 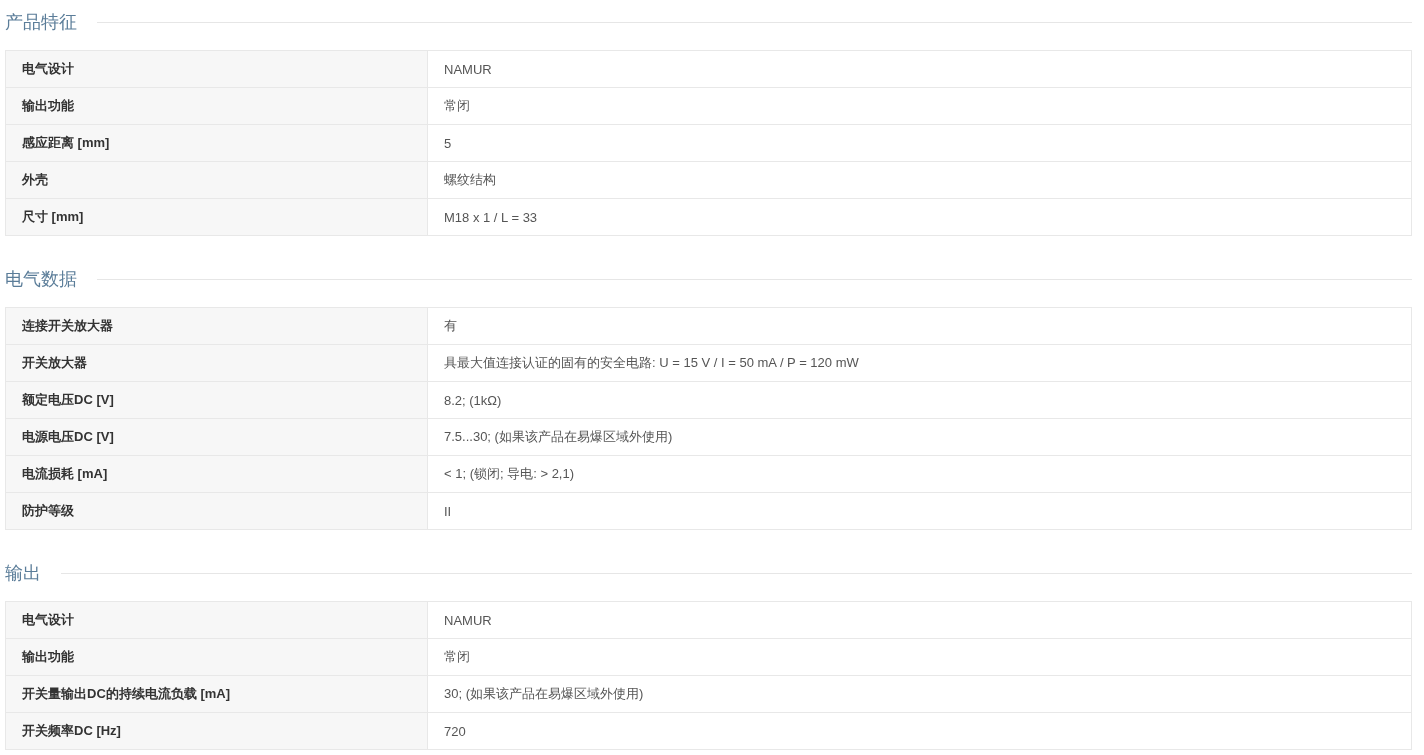 I want to click on label-cell: 电流损耗 [mA], so click(x=217, y=474).